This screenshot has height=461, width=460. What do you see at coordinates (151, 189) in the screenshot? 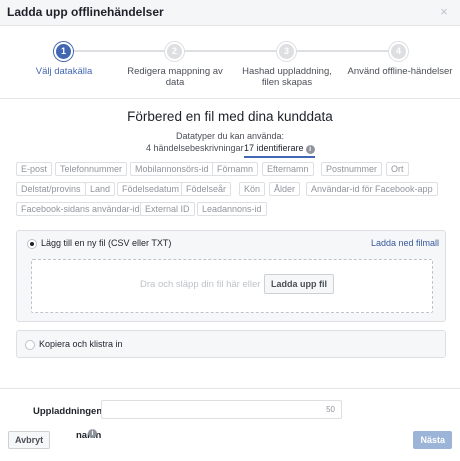
I see `identifier-chip: Födelsedatum` at bounding box center [151, 189].